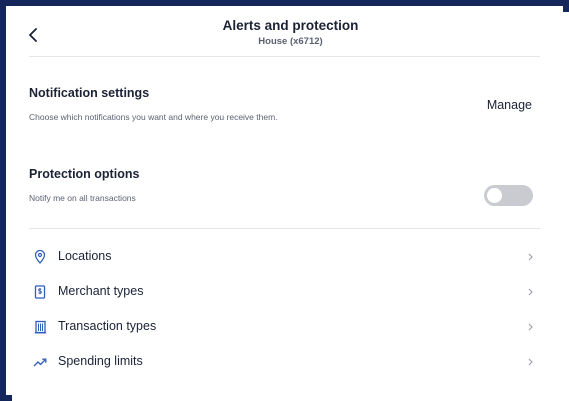 The height and width of the screenshot is (401, 569). I want to click on list-item-locations: Locations, so click(284, 257).